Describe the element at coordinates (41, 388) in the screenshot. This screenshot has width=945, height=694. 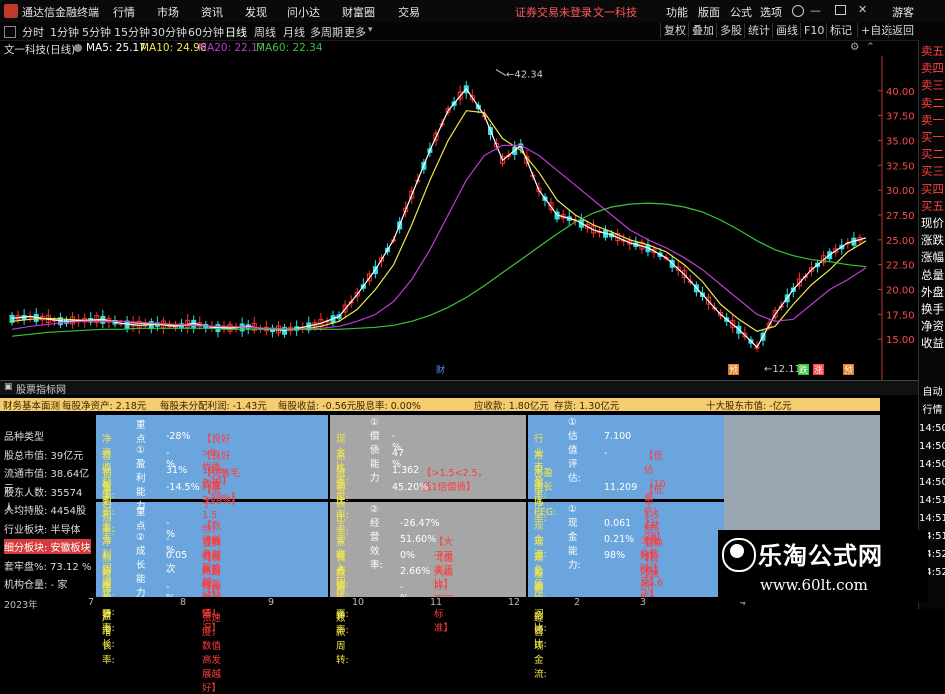
I see `panel-tab-label: 股票指标网` at that location.